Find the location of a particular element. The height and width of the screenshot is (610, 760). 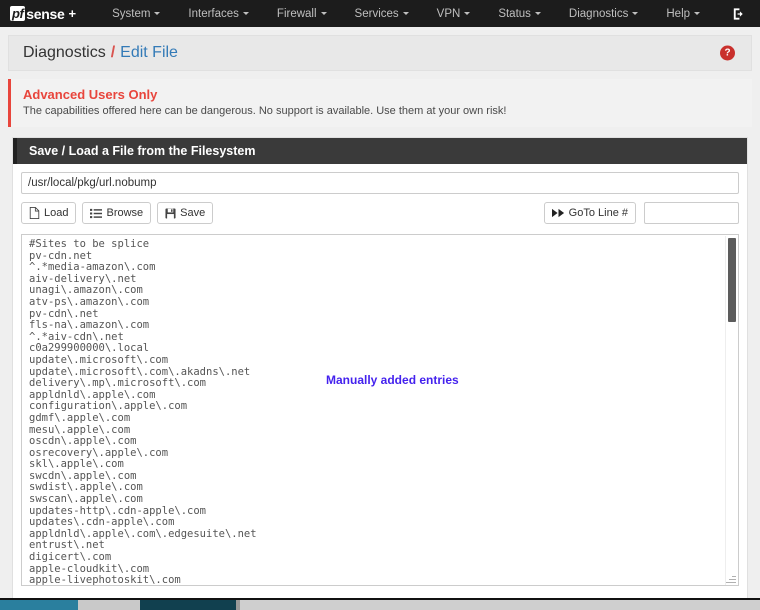

nav-item-status: Status is located at coordinates (519, 14).